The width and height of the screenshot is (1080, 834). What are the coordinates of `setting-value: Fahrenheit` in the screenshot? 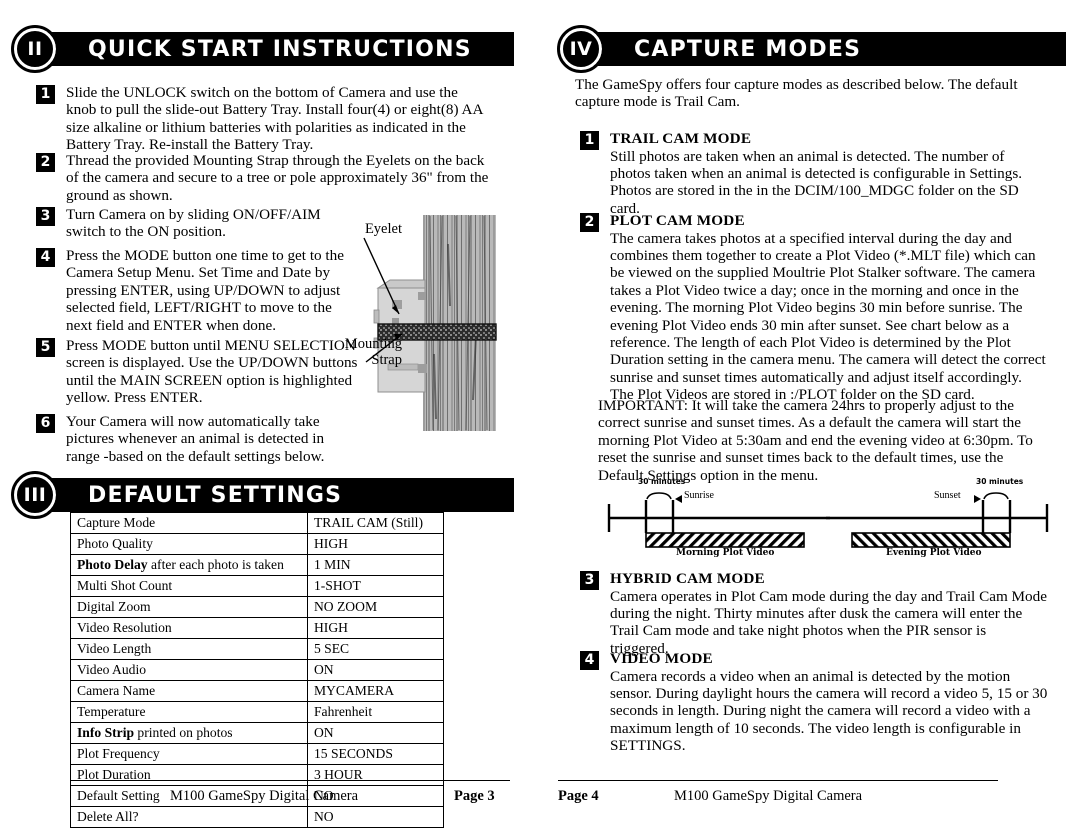 It's located at (375, 712).